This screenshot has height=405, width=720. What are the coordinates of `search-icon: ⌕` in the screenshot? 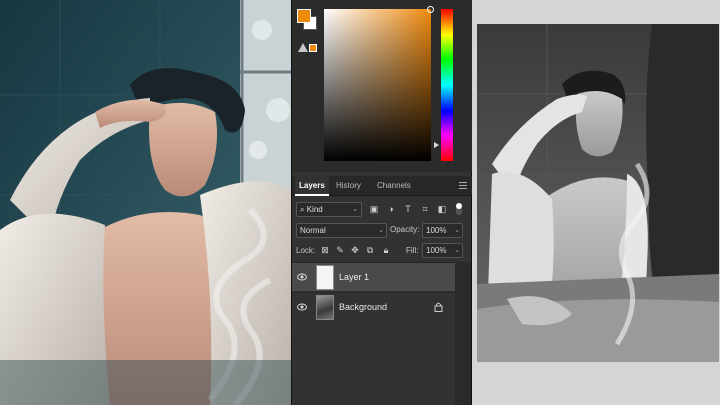 It's located at (302, 209).